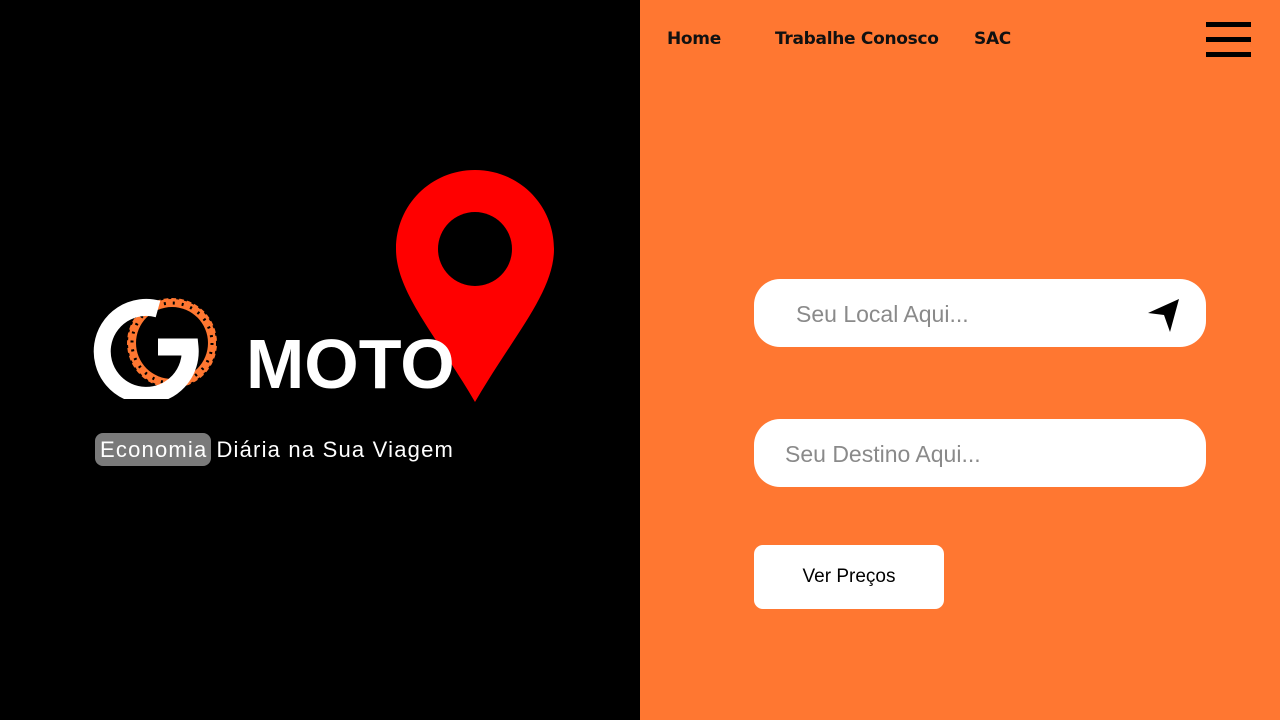 The width and height of the screenshot is (1280, 720). I want to click on brand-wordmark: MOTO, so click(350, 364).